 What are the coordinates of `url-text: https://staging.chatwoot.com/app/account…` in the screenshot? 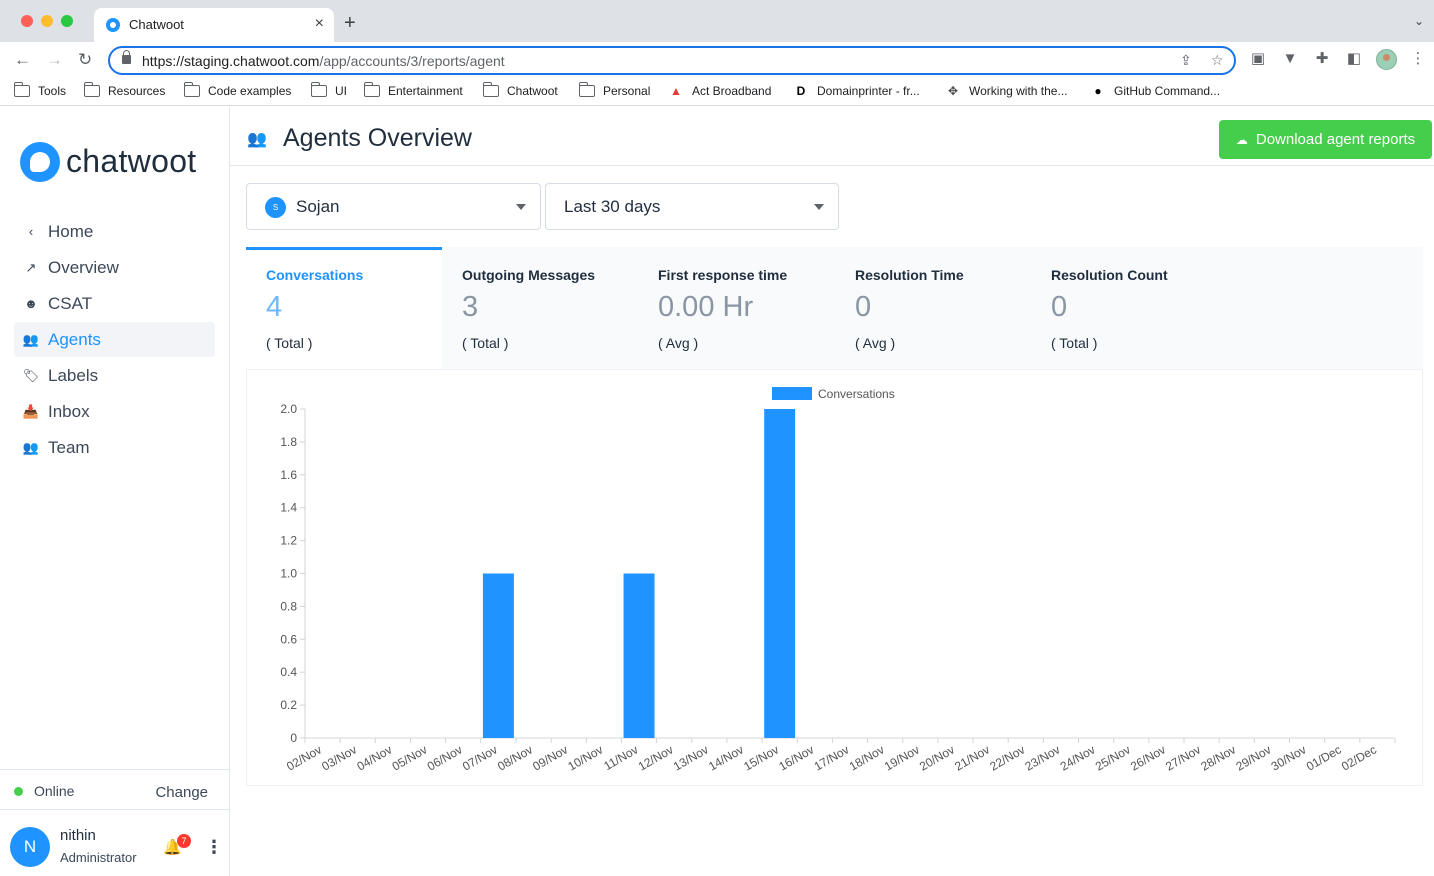 It's located at (323, 61).